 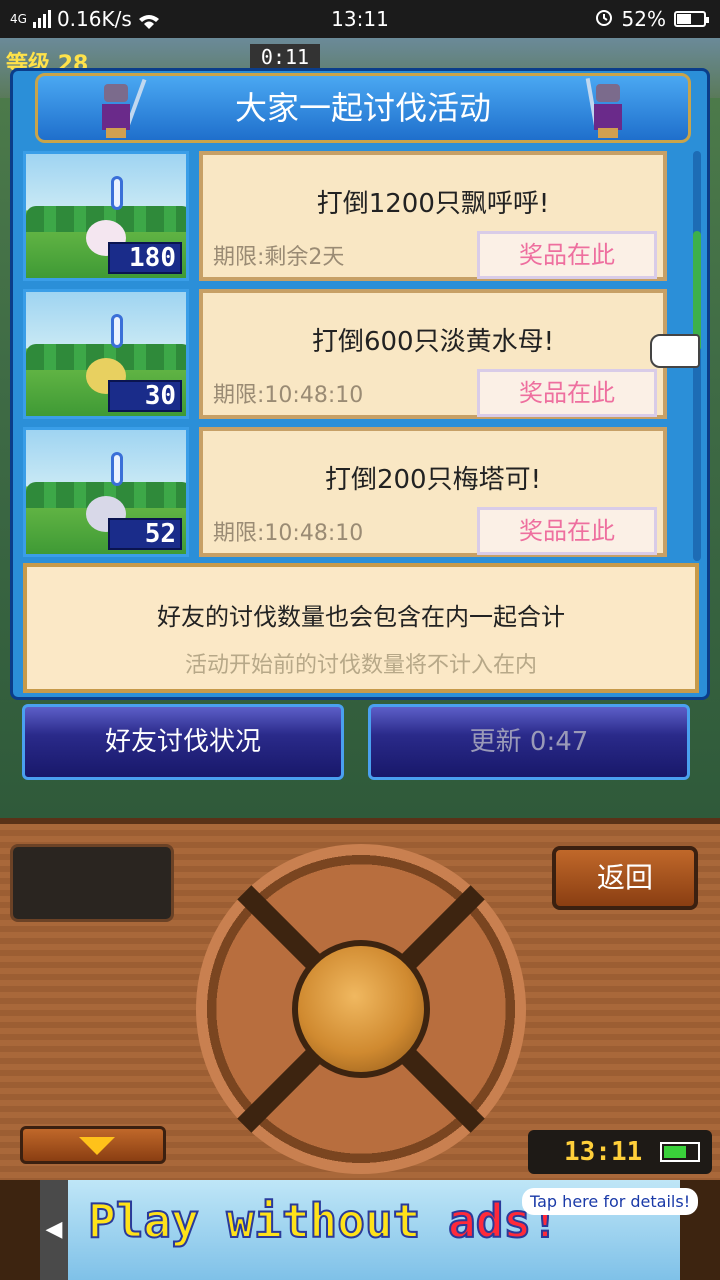 I want to click on info-note: 好友的讨伐数量也会包含在内一起合计 活动开始前的讨伐数量将不计入在内, so click(x=361, y=628).